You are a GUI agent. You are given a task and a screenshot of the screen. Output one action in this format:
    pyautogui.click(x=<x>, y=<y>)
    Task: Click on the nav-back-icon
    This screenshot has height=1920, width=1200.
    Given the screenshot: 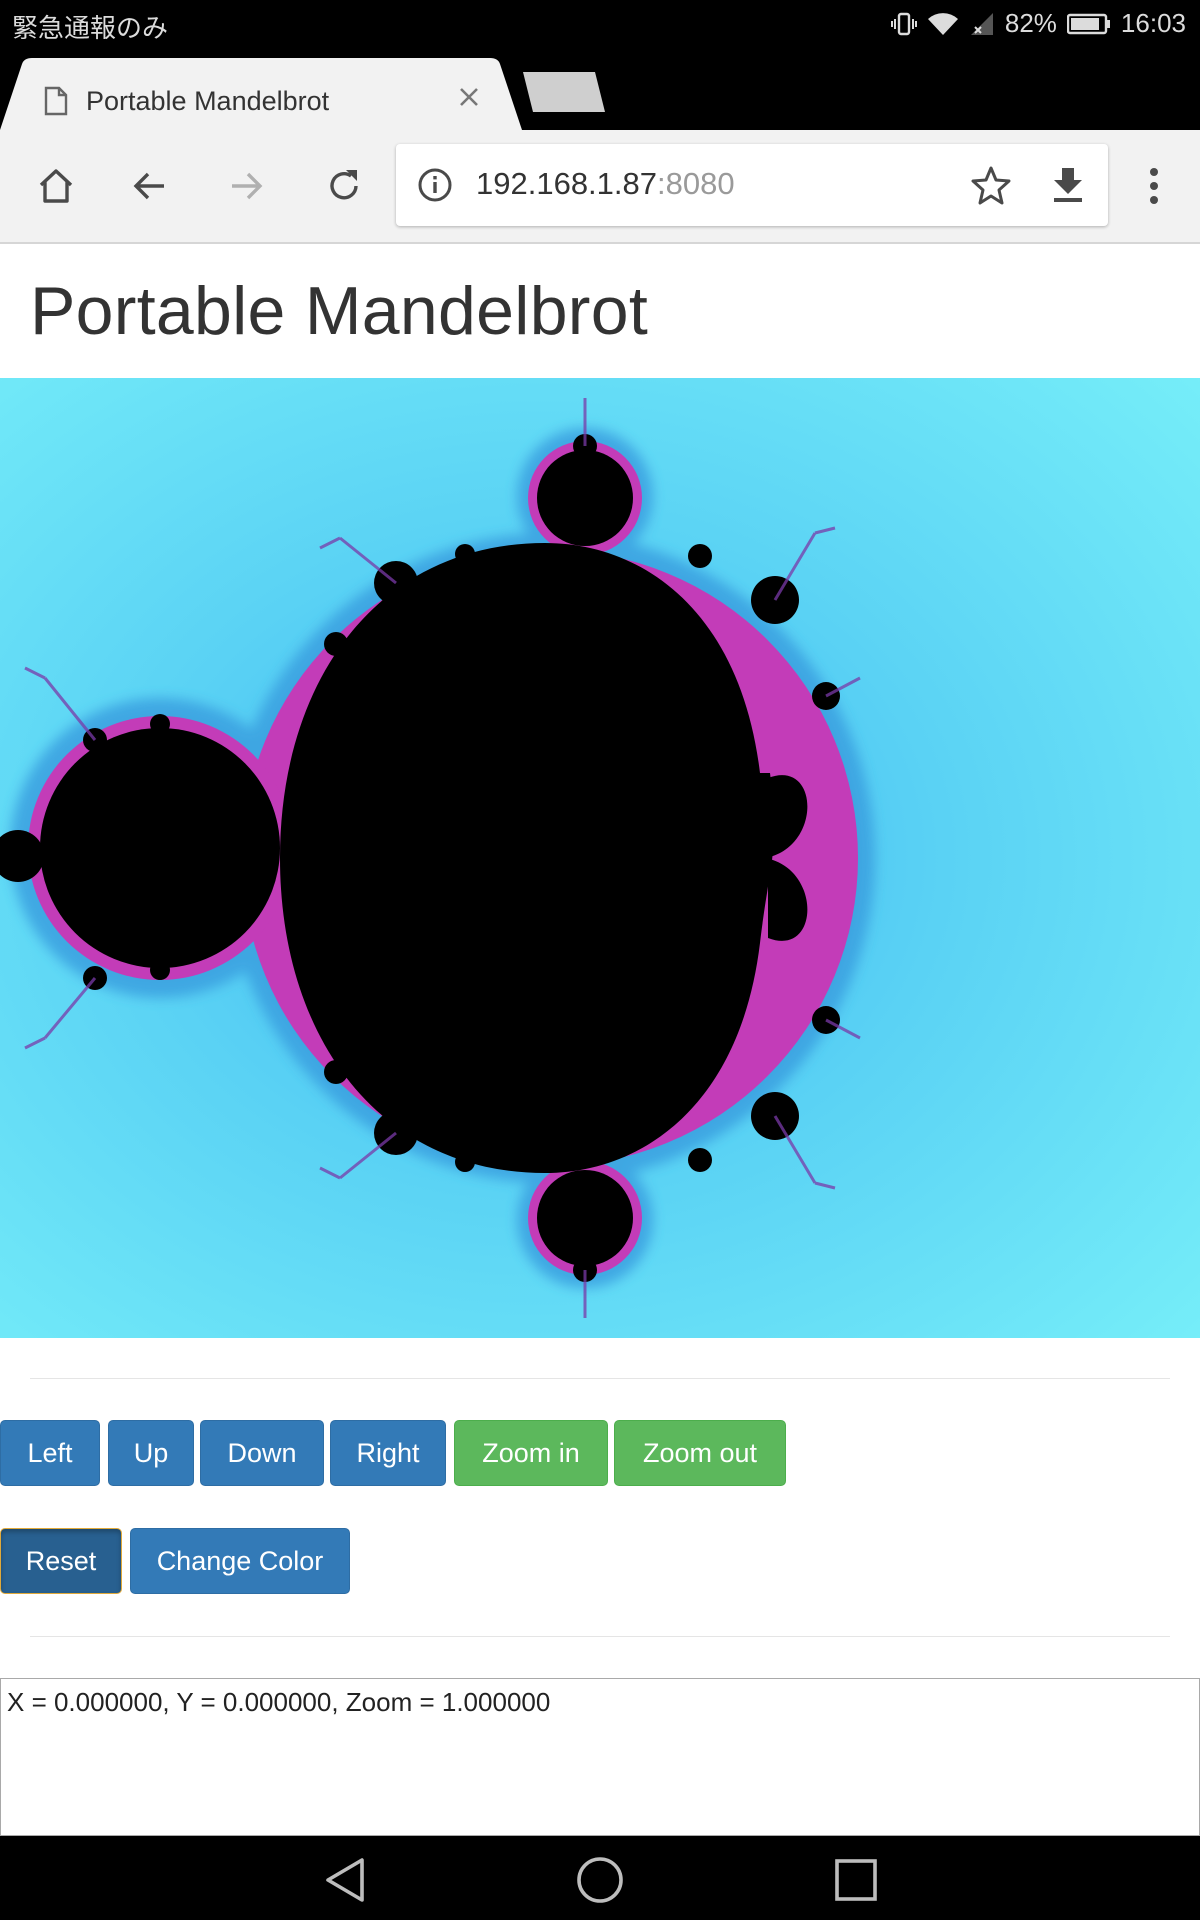 What is the action you would take?
    pyautogui.click(x=346, y=1880)
    